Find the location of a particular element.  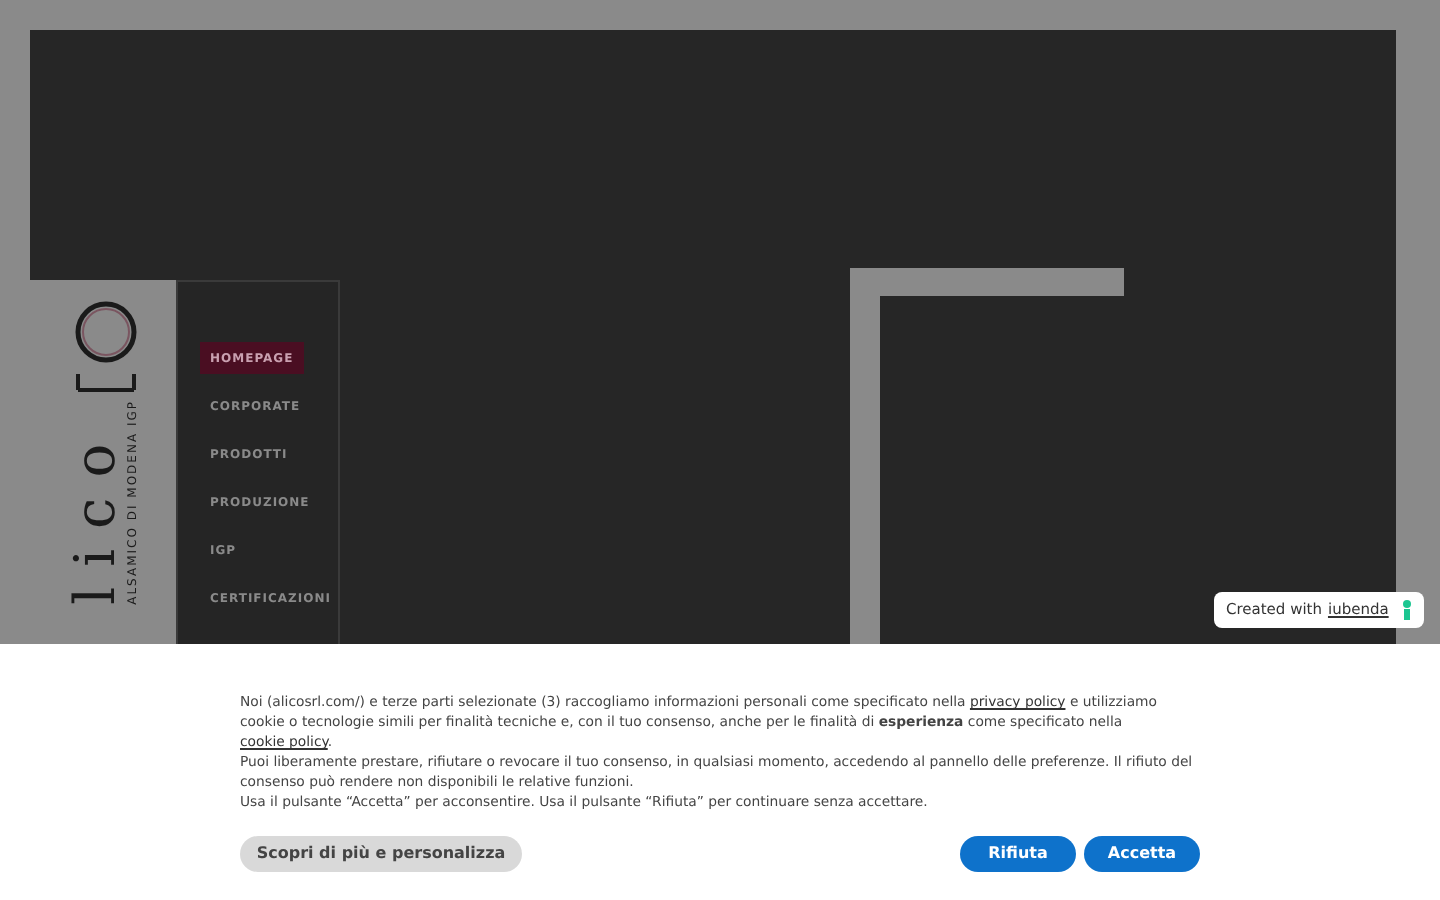

consent-button: Rifiuta is located at coordinates (1018, 854).